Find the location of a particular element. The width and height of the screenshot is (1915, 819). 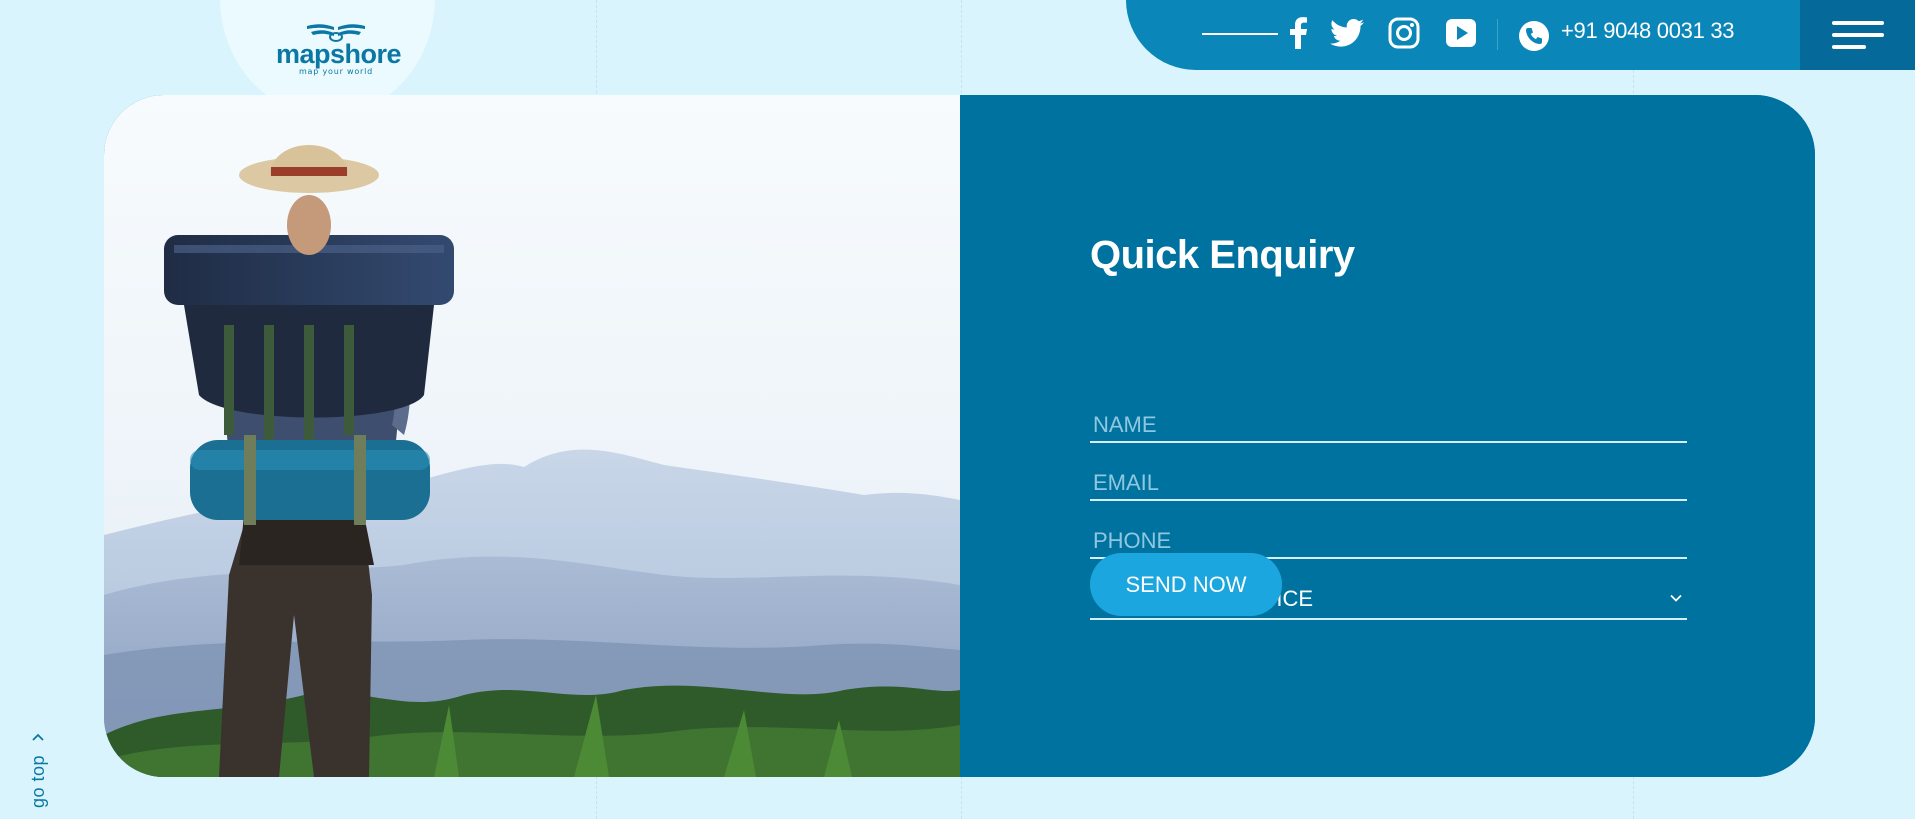

email-input is located at coordinates (1388, 477).